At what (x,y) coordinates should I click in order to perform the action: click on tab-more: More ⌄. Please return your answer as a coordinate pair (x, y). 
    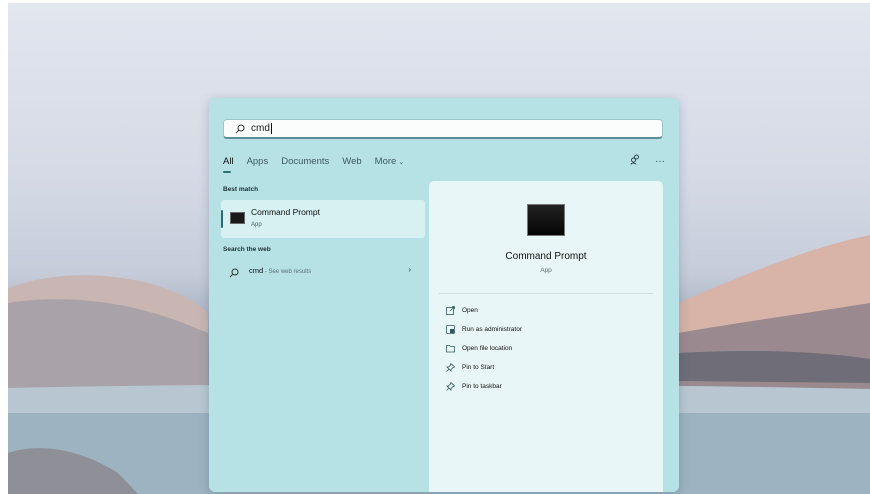
    Looking at the image, I should click on (390, 161).